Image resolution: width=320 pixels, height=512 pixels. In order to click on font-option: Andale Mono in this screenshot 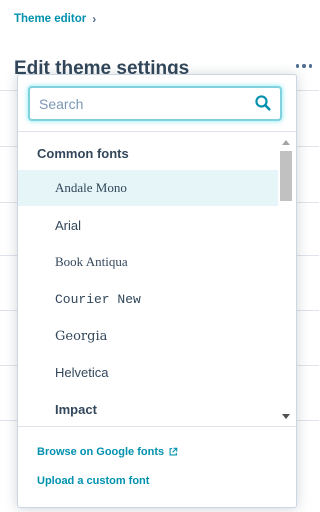, I will do `click(148, 188)`.